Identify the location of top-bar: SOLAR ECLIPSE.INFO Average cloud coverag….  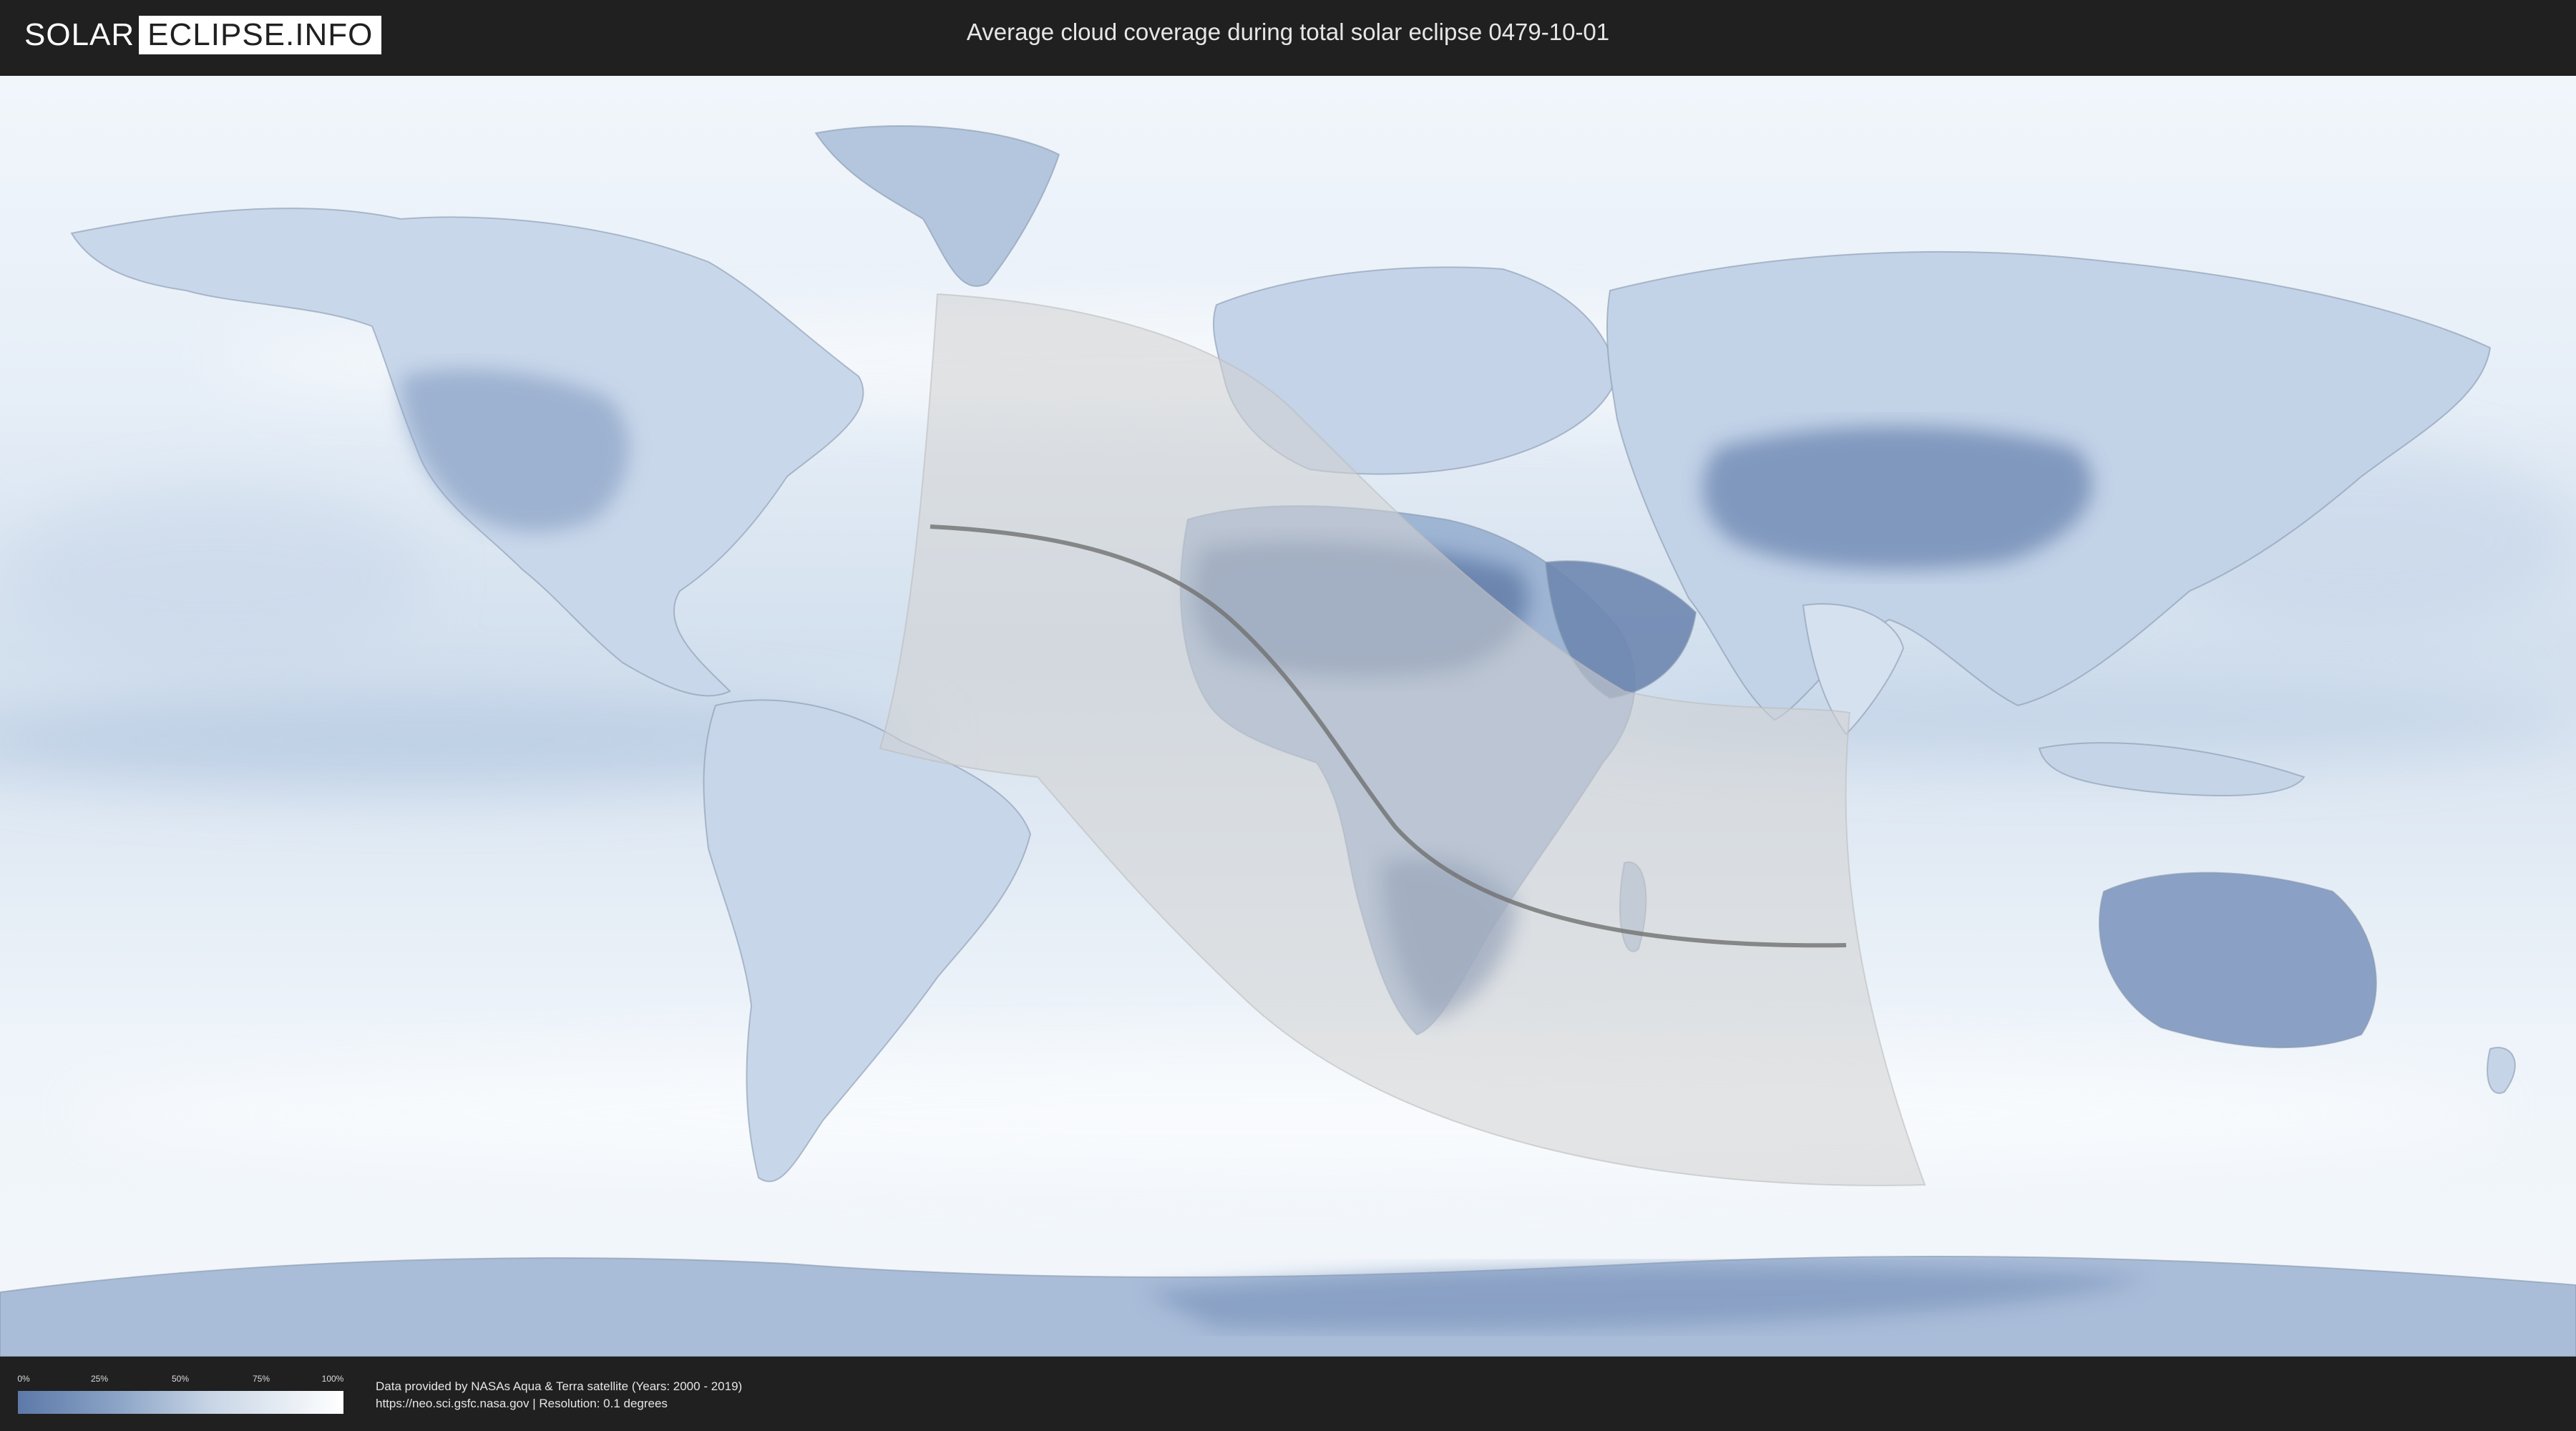
(1288, 36).